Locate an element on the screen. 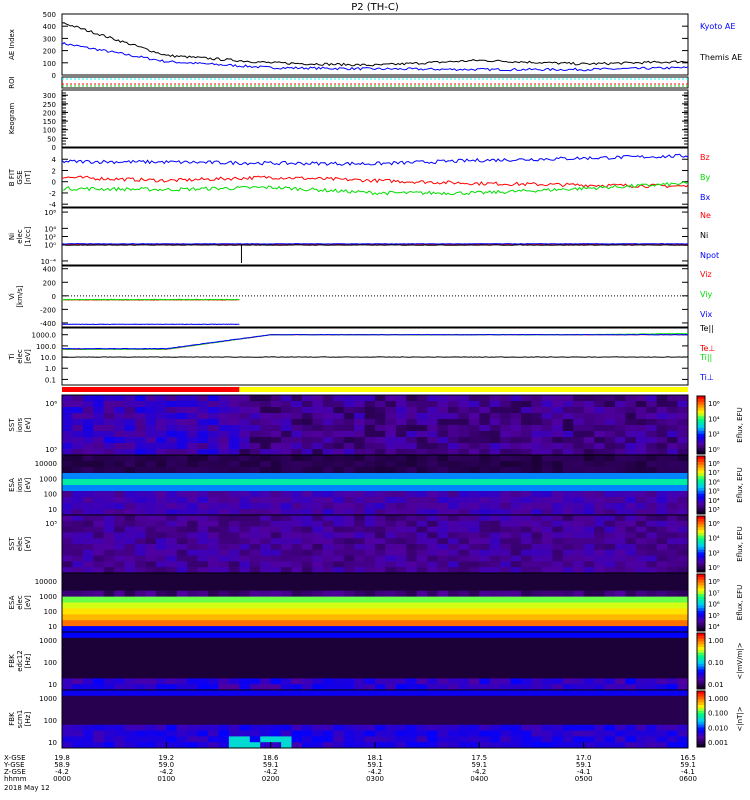 This screenshot has width=750, height=800. spectrogram-sst-ion is located at coordinates (375, 425).